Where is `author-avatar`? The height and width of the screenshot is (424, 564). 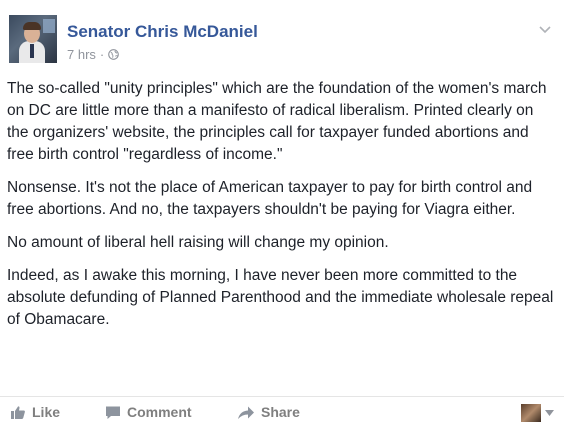
author-avatar is located at coordinates (33, 39).